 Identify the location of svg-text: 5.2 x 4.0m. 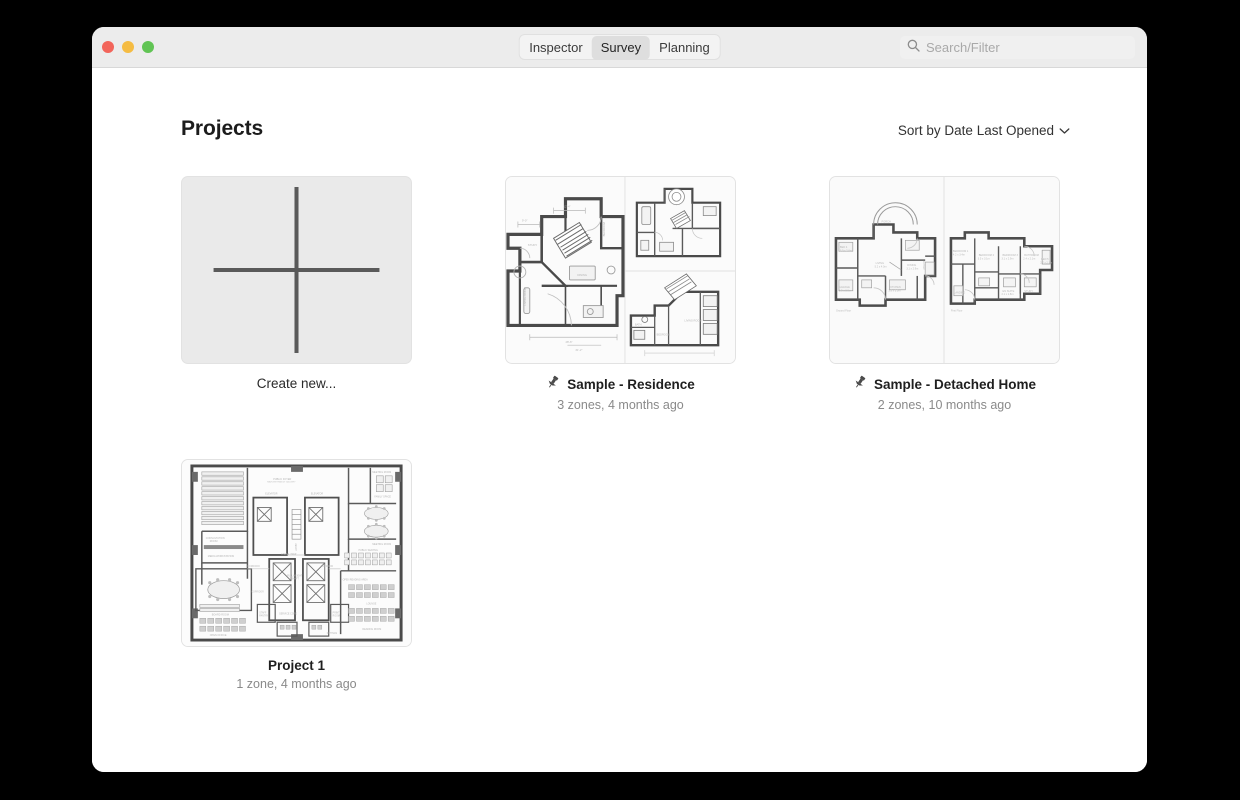
(881, 267).